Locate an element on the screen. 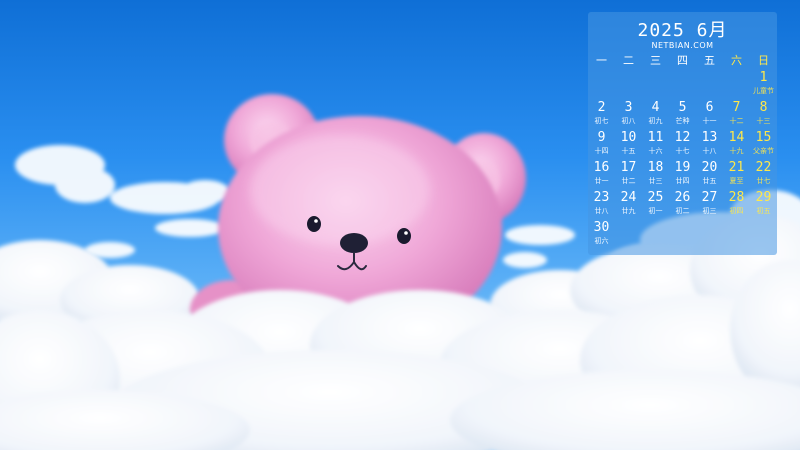  lunar-date: 十一 is located at coordinates (709, 121).